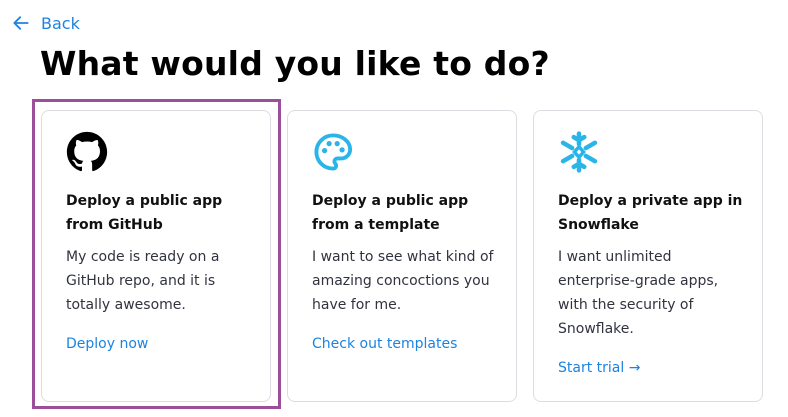  I want to click on palette-icon, so click(333, 152).